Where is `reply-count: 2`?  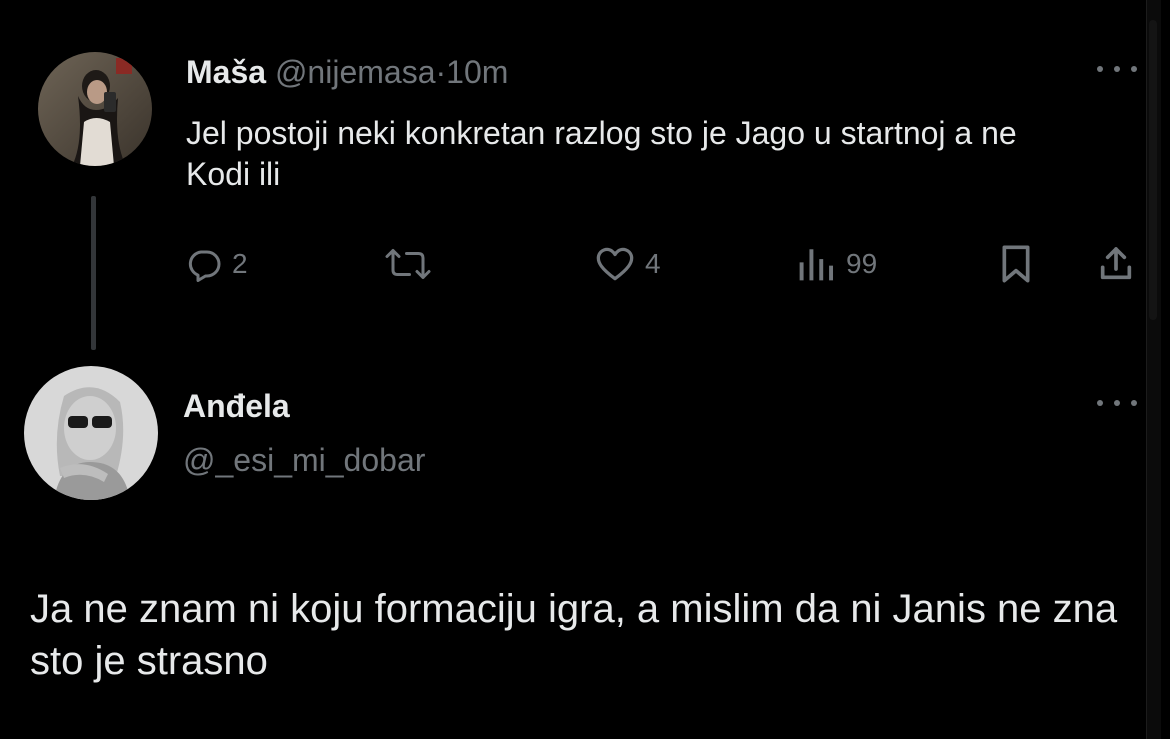 reply-count: 2 is located at coordinates (240, 263).